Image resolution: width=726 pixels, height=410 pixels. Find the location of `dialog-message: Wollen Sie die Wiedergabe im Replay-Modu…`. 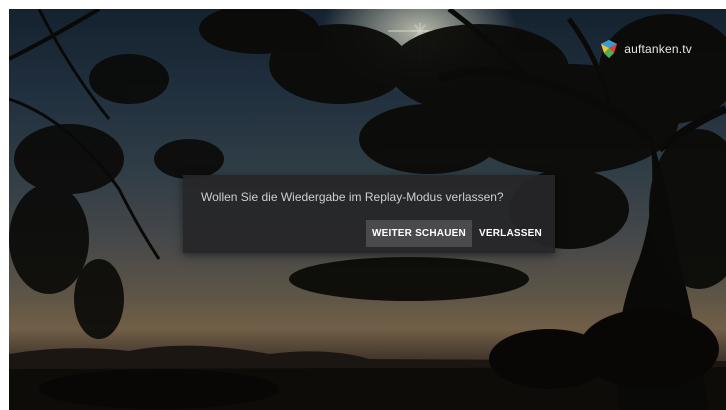

dialog-message: Wollen Sie die Wiedergabe im Replay-Modu… is located at coordinates (352, 197).